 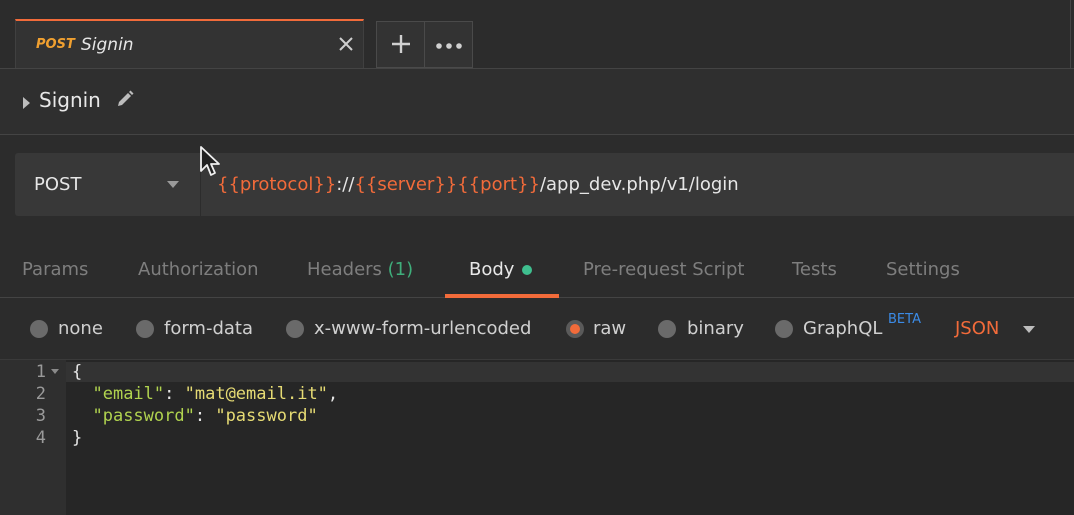 I want to click on more-tabs-button, so click(x=448, y=44).